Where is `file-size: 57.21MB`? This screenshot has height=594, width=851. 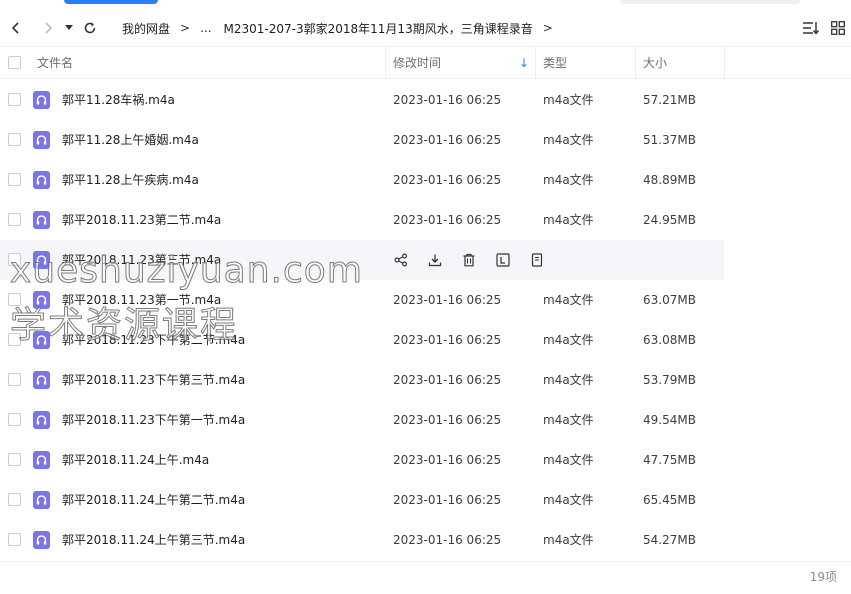 file-size: 57.21MB is located at coordinates (669, 100).